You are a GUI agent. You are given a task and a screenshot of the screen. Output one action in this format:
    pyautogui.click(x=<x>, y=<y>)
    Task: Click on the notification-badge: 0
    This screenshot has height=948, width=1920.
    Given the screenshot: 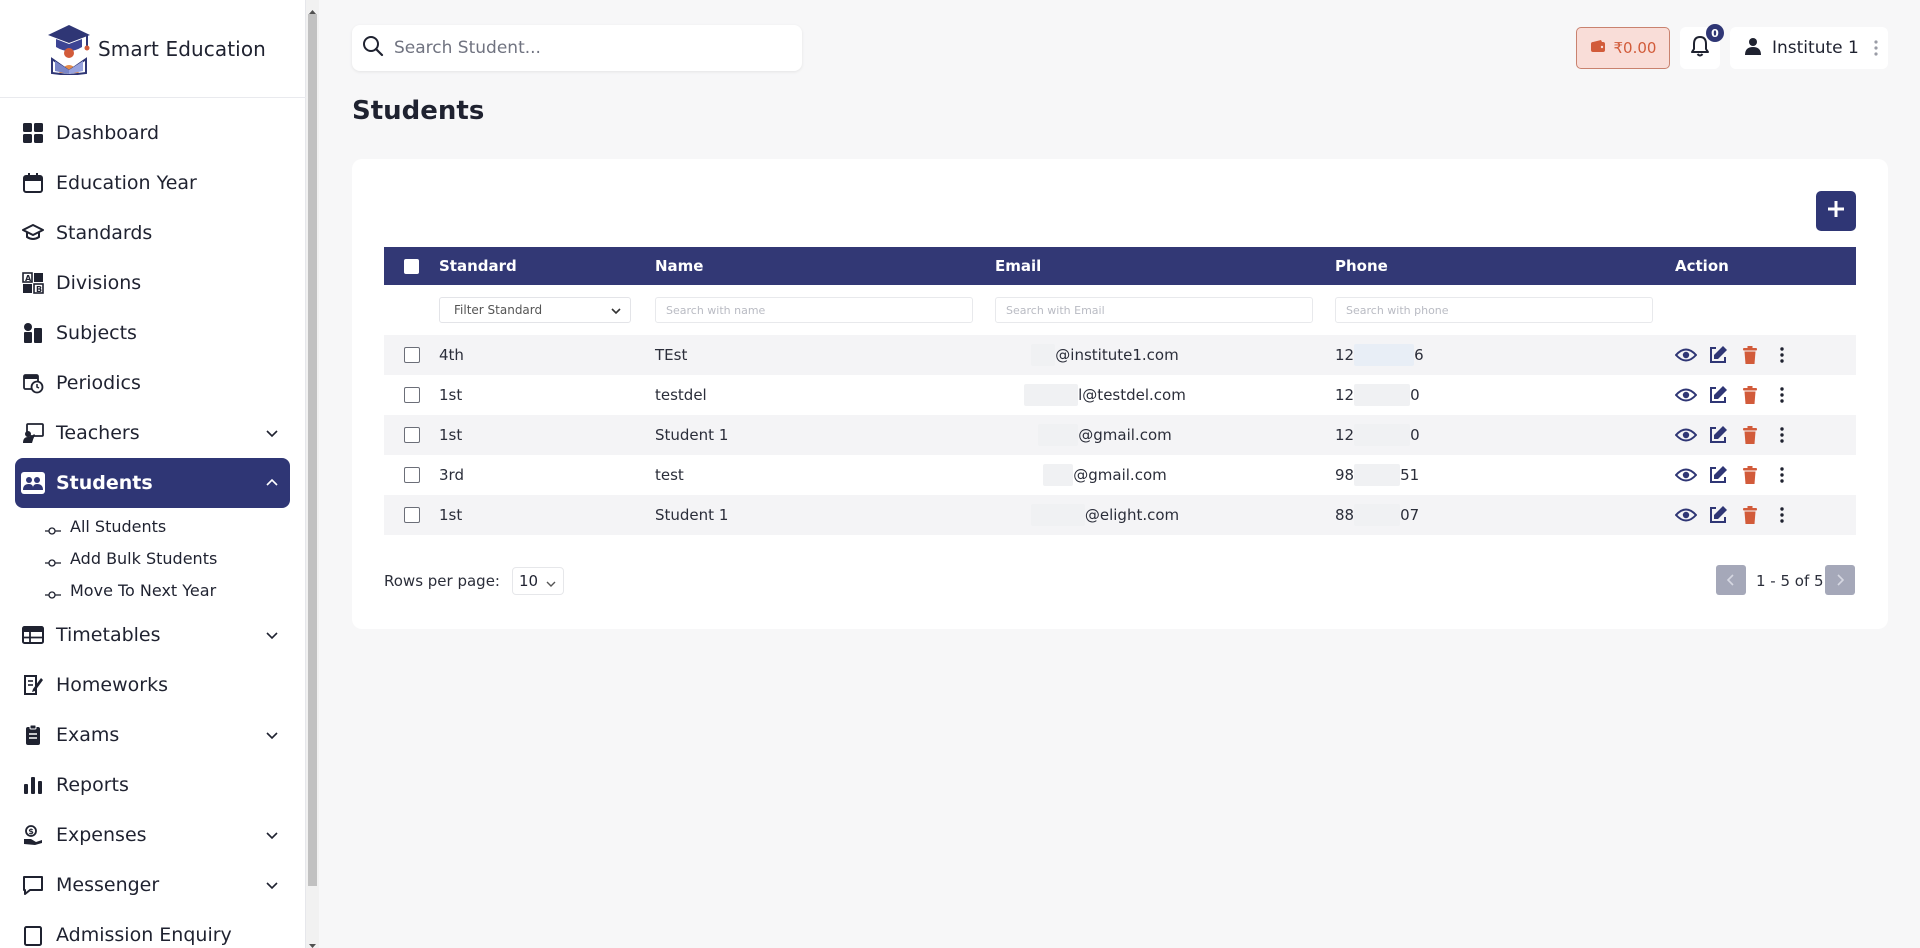 What is the action you would take?
    pyautogui.click(x=1715, y=33)
    